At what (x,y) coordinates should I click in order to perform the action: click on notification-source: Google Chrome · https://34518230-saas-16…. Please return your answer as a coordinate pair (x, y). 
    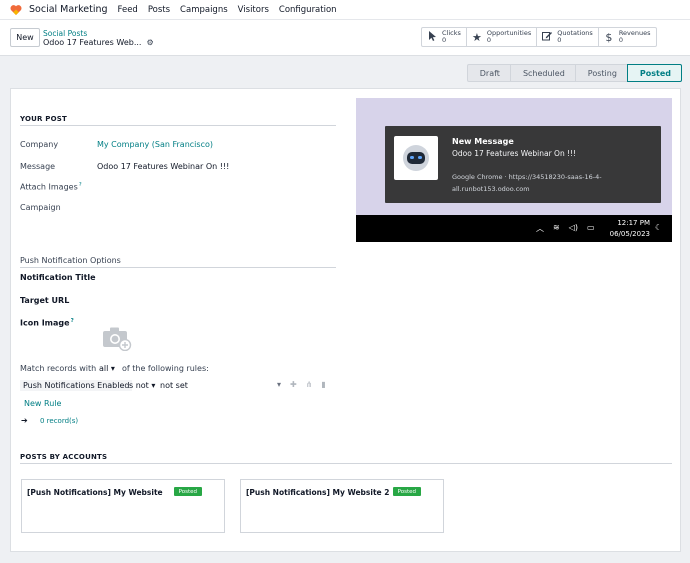
    Looking at the image, I should click on (527, 183).